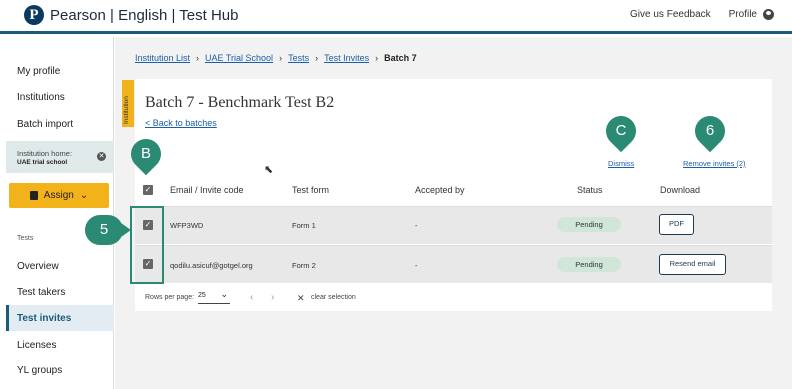 The height and width of the screenshot is (389, 792). What do you see at coordinates (38, 266) in the screenshot?
I see `sidebar-item-overview: Overview` at bounding box center [38, 266].